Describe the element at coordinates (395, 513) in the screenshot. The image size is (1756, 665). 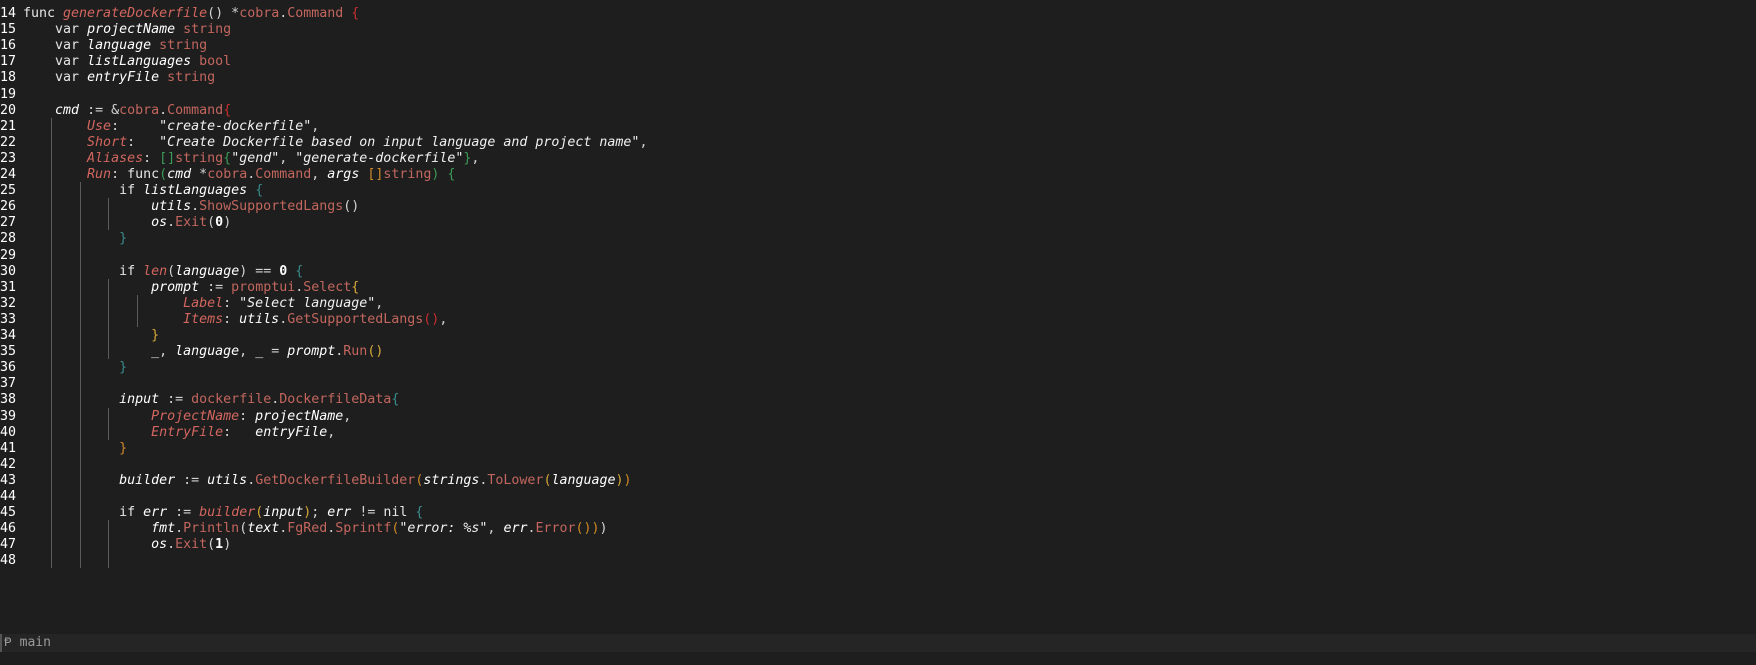
I see `code-token: nil` at that location.